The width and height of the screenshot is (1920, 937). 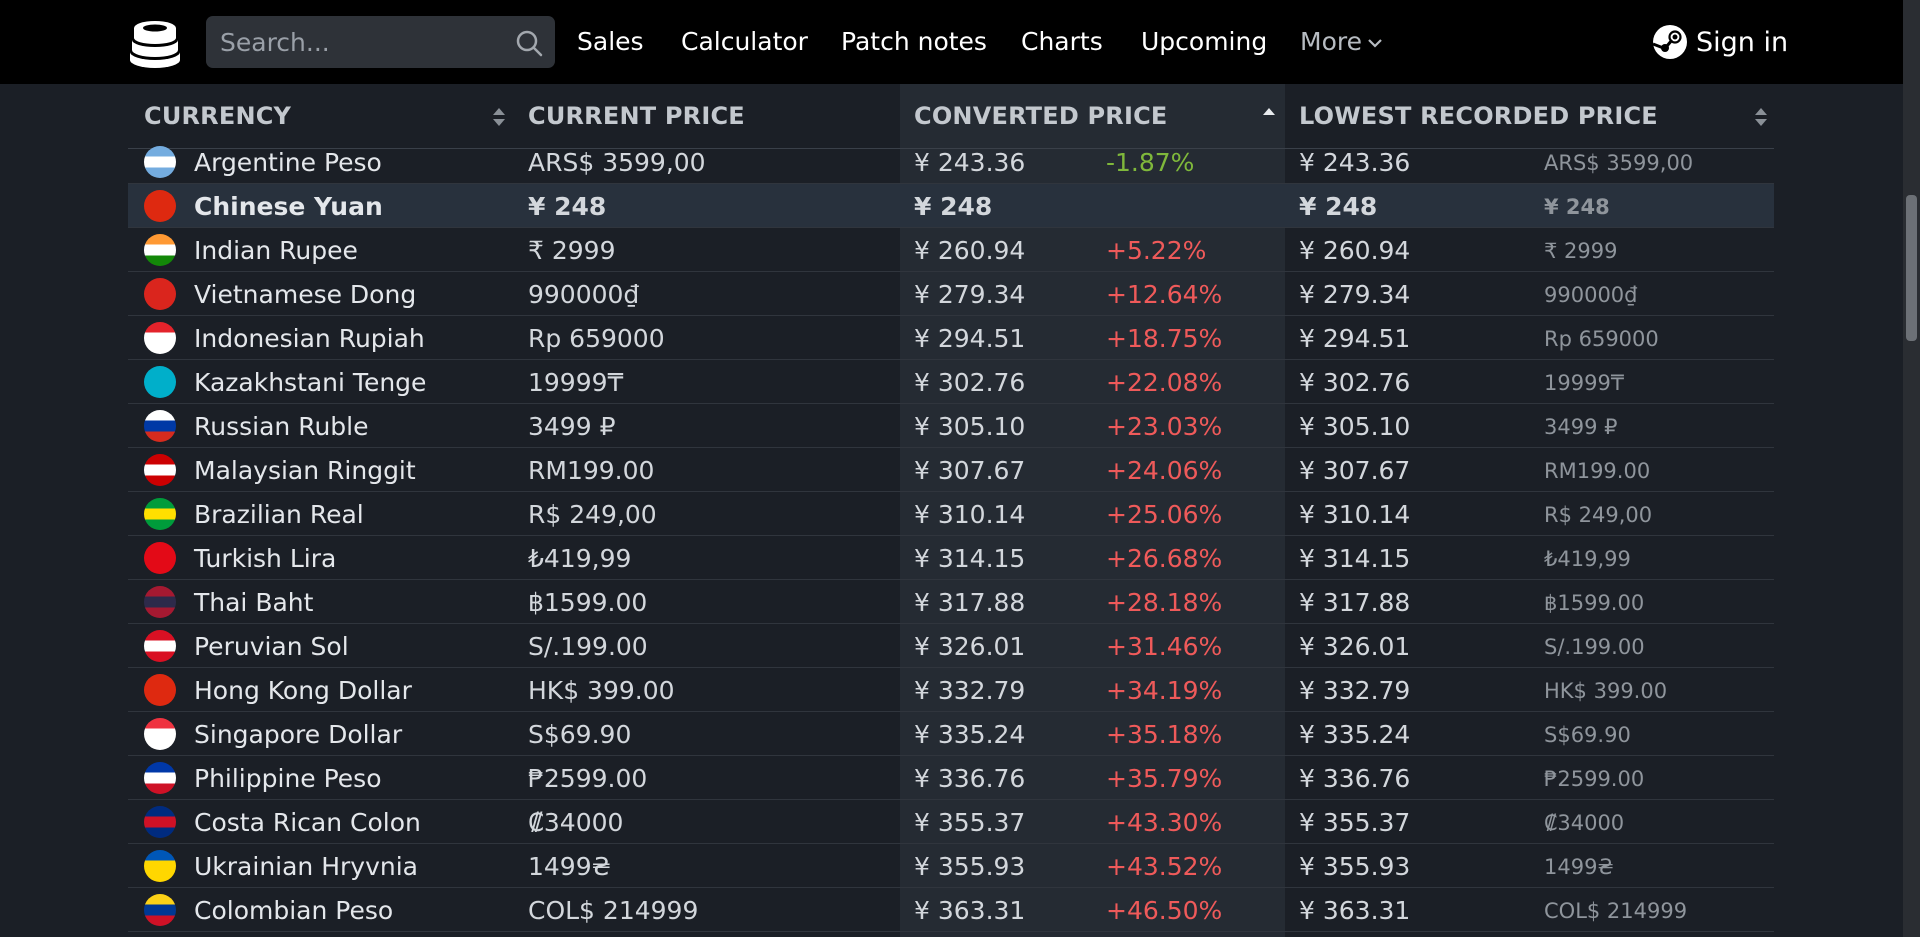 What do you see at coordinates (1150, 162) in the screenshot?
I see `price-difference: -1.87%` at bounding box center [1150, 162].